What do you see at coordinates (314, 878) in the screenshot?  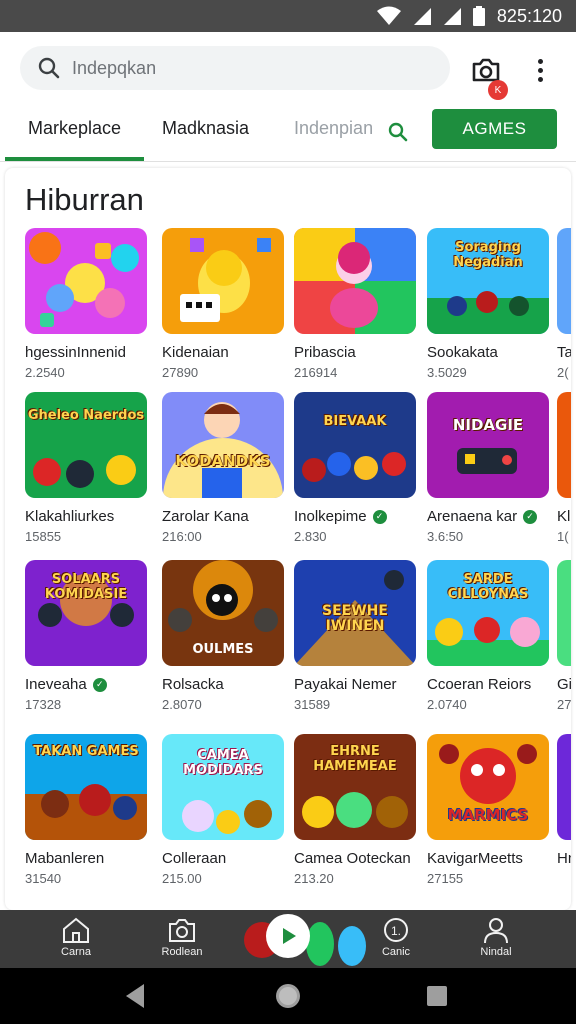 I see `app-size: 213.20` at bounding box center [314, 878].